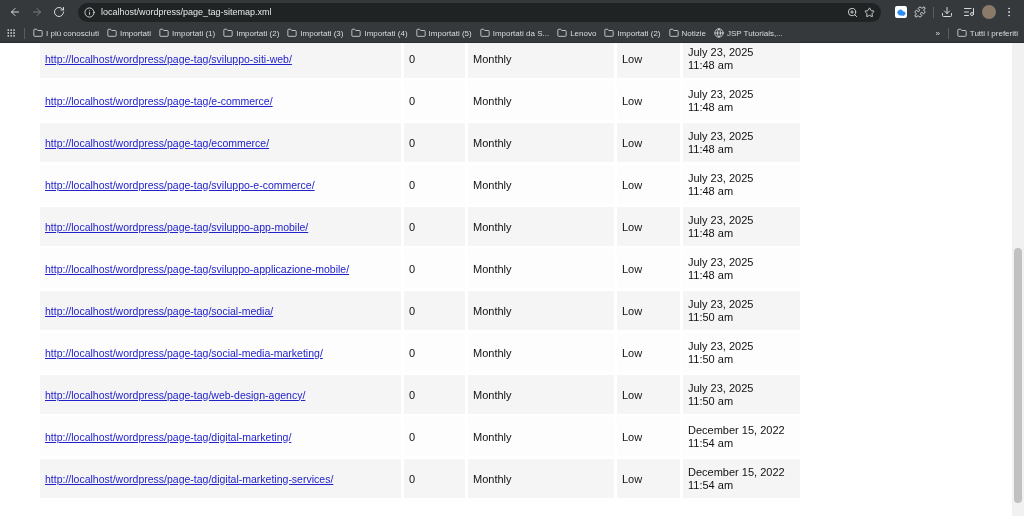 The height and width of the screenshot is (516, 1024). Describe the element at coordinates (66, 33) in the screenshot. I see `bookmark: I più conosciuti` at that location.